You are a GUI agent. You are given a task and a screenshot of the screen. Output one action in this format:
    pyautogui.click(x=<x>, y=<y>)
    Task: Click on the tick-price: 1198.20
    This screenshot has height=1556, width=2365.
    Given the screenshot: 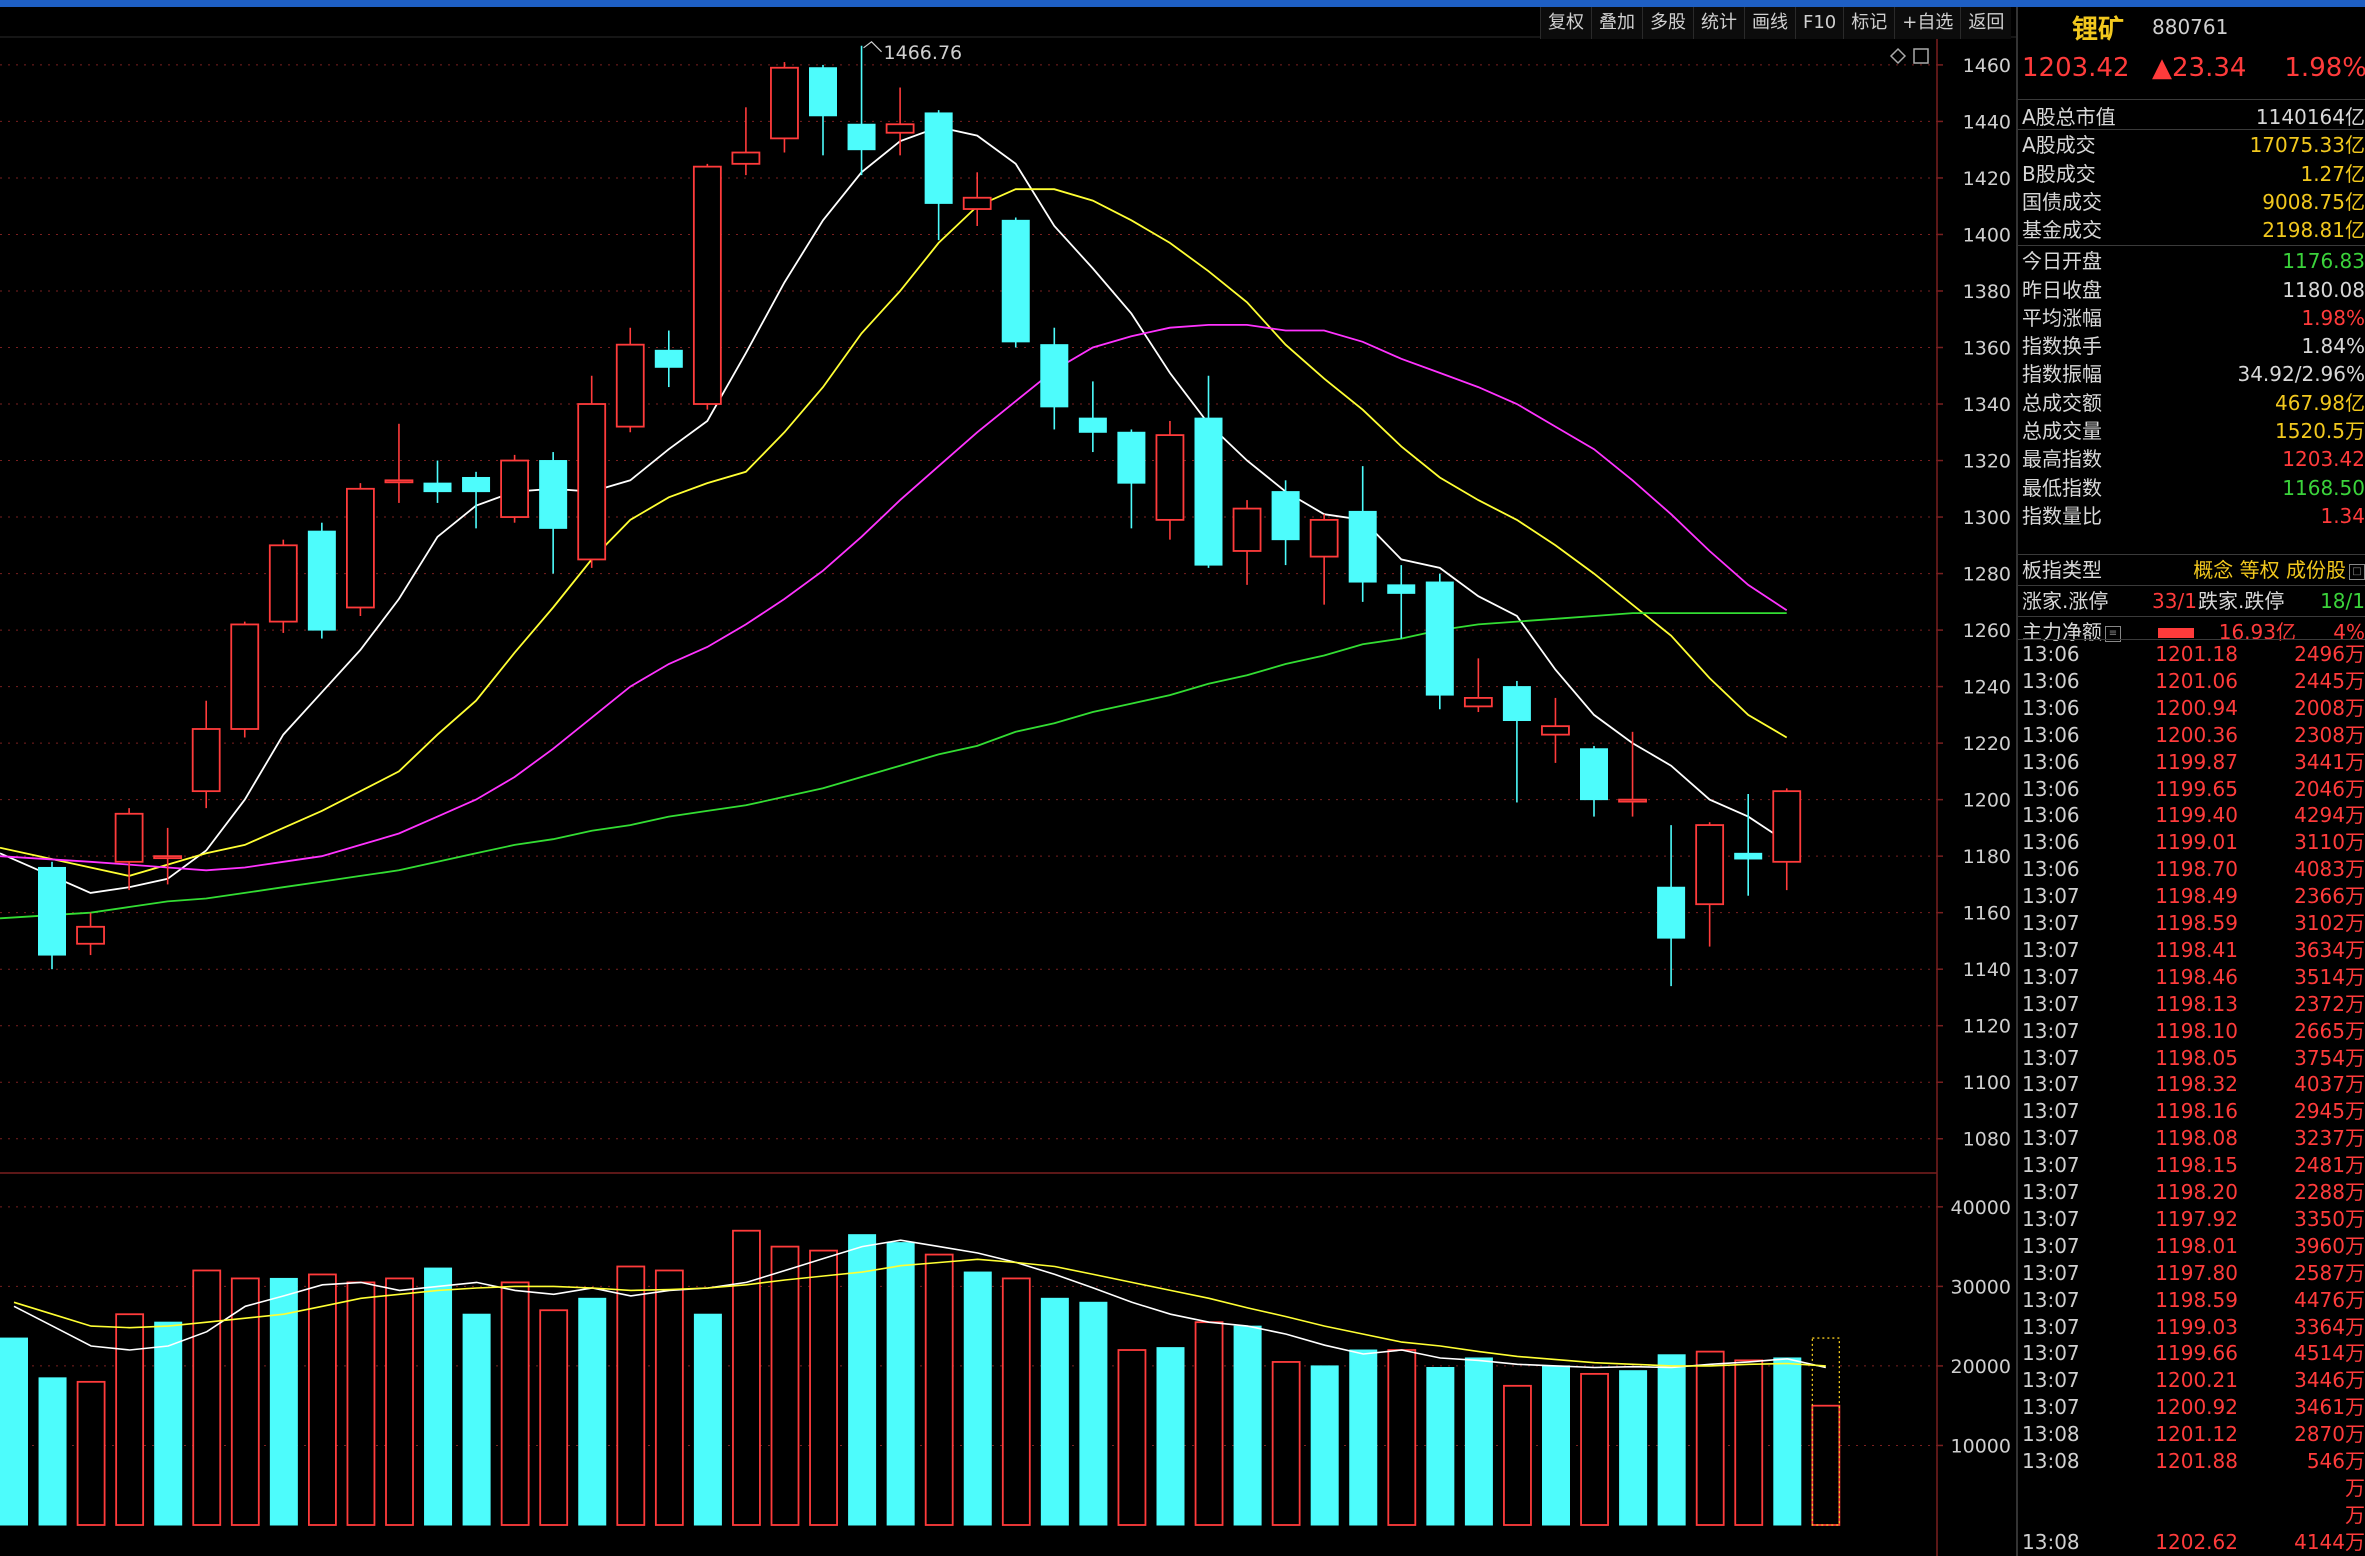 What is the action you would take?
    pyautogui.click(x=2196, y=1192)
    